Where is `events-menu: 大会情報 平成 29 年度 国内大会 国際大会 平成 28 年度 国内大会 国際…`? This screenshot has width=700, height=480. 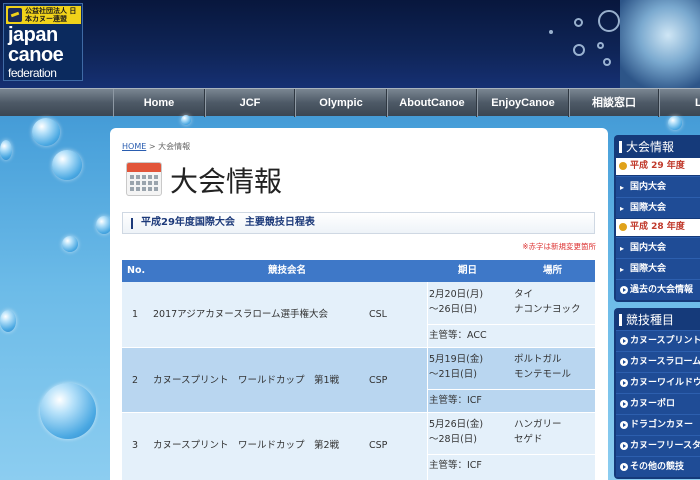 events-menu: 大会情報 平成 29 年度 国内大会 国際大会 平成 28 年度 国内大会 国際… is located at coordinates (657, 218).